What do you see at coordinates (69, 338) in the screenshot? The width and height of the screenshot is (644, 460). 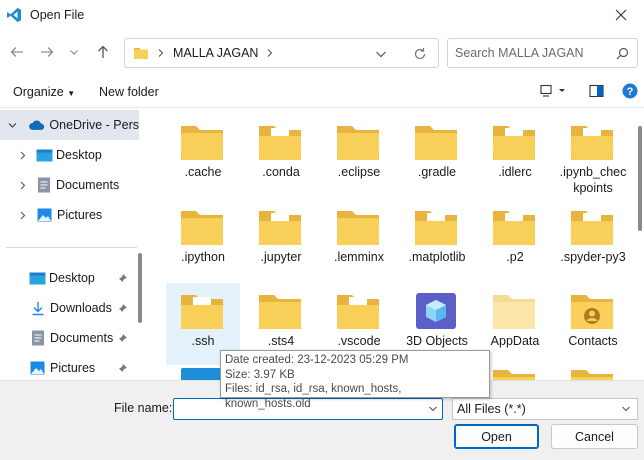 I see `quick-access-documents: Documents` at bounding box center [69, 338].